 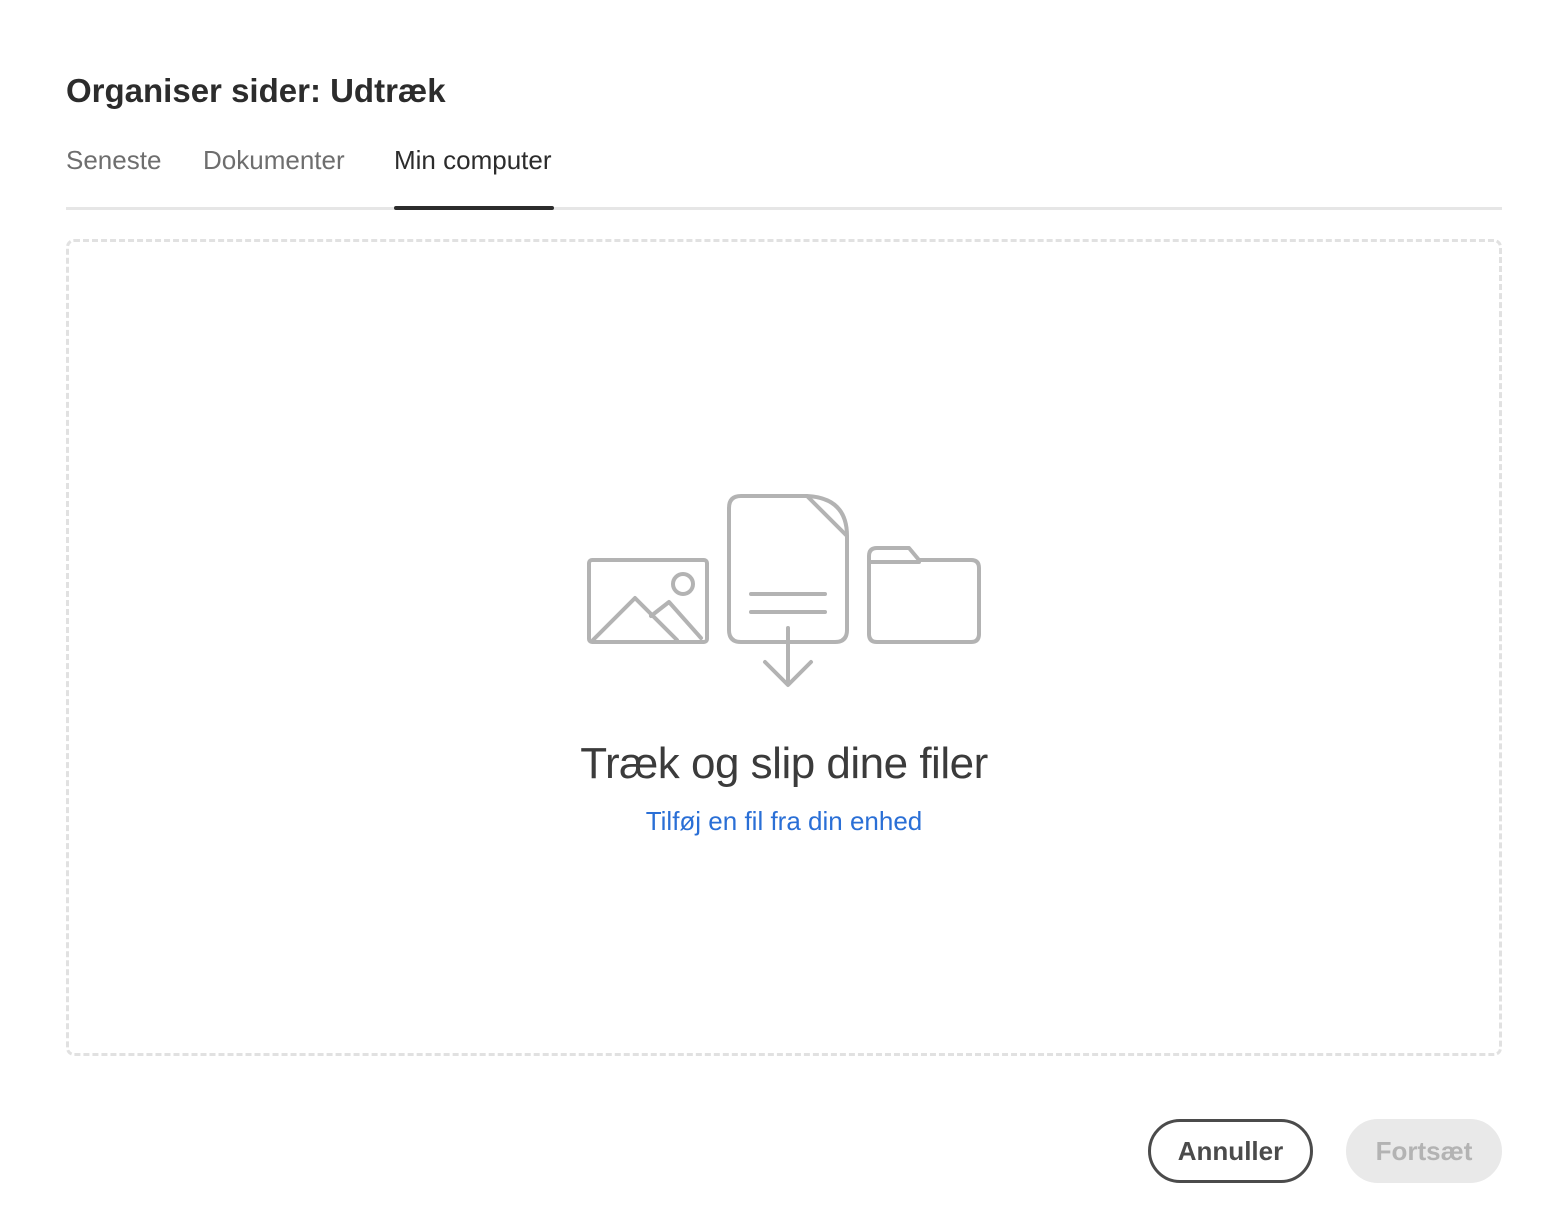 I want to click on add-file-from-device-link: Tilføj en fil fra din enhed, so click(x=784, y=821).